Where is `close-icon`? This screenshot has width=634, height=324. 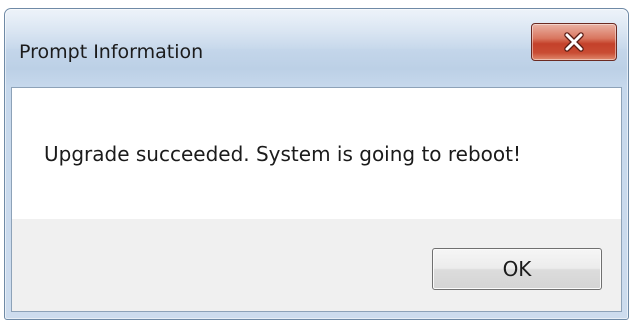
close-icon is located at coordinates (574, 42).